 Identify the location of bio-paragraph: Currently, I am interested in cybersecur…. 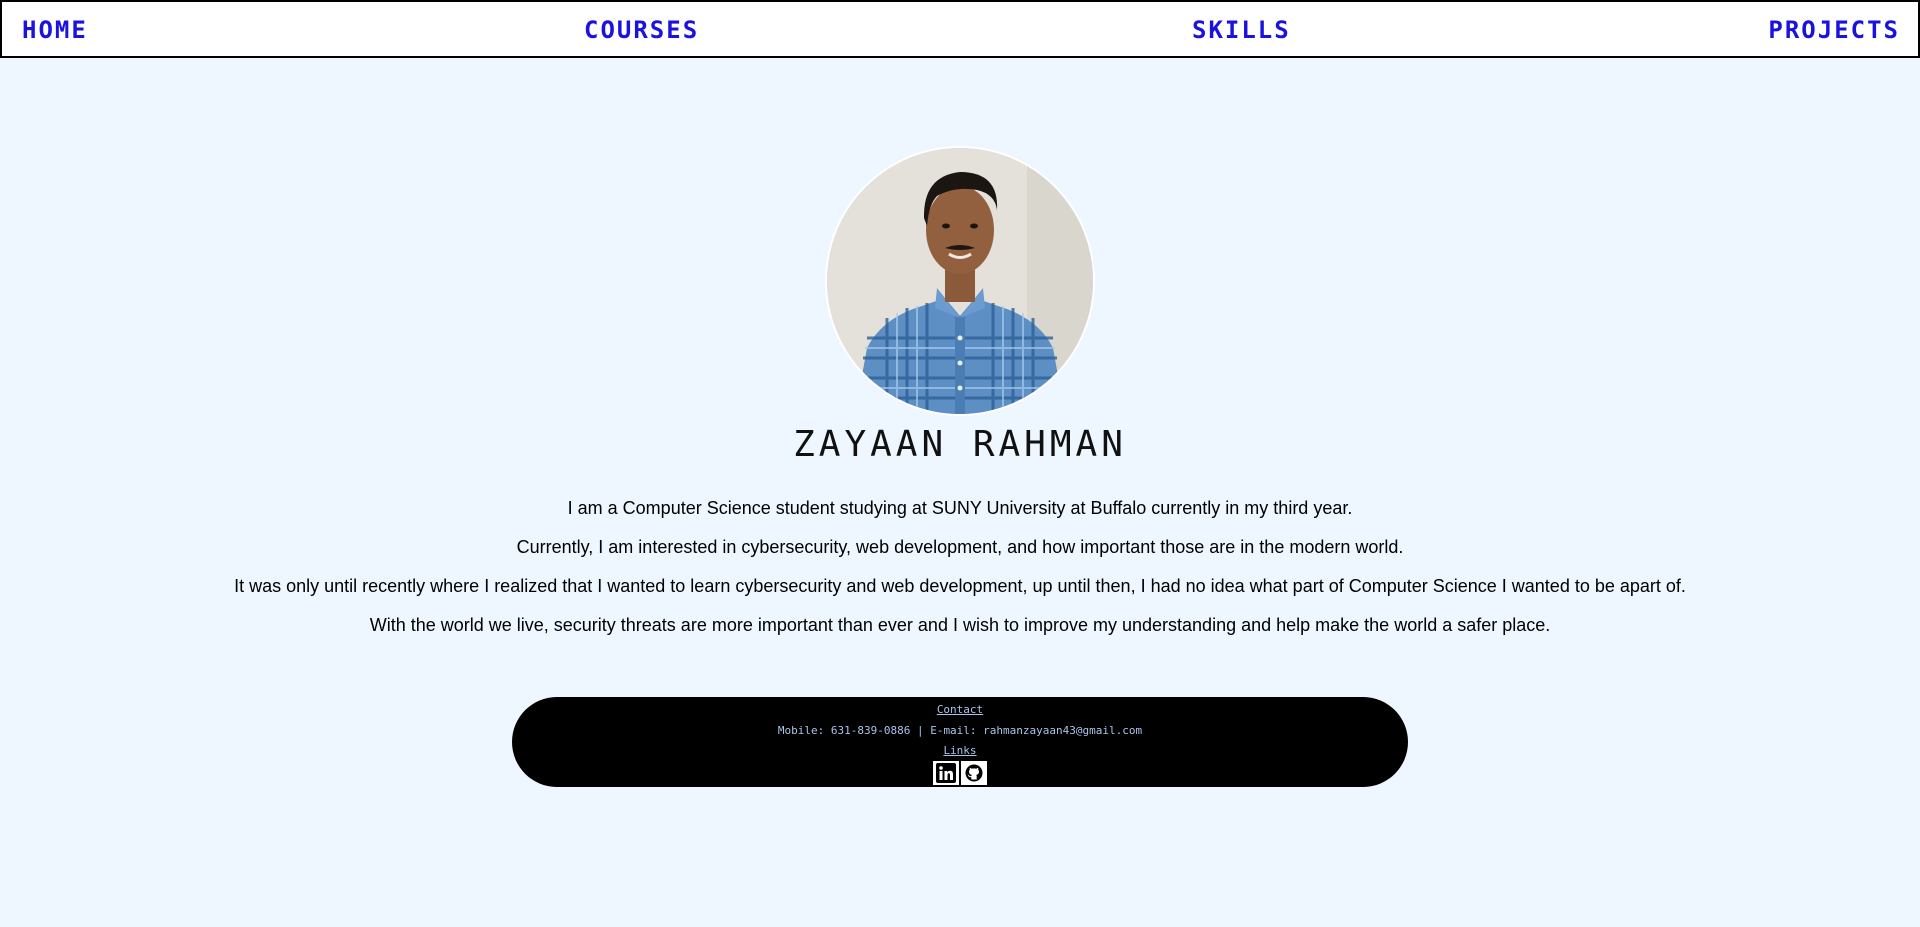
(960, 547).